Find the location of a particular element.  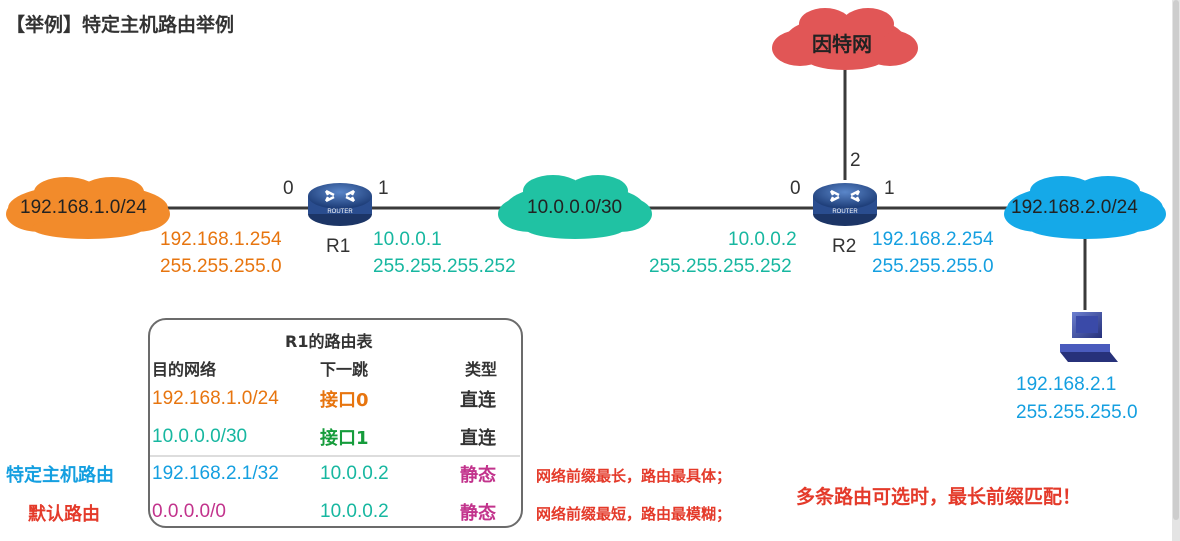

page-title: 【举例】特定主机路由举例 is located at coordinates (120, 25).